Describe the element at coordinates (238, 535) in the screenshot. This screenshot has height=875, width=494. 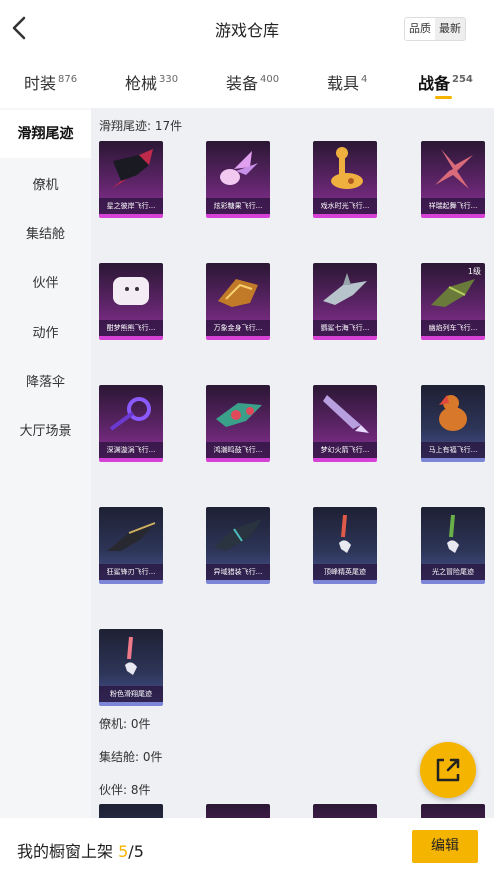
I see `hunter-craft-icon` at that location.